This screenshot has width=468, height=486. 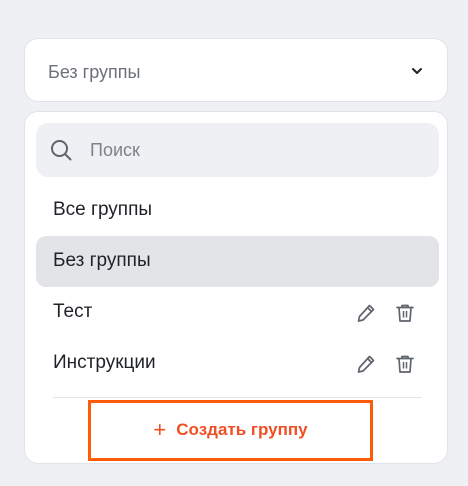 I want to click on group-option-instructions: Инструкции, so click(x=237, y=363).